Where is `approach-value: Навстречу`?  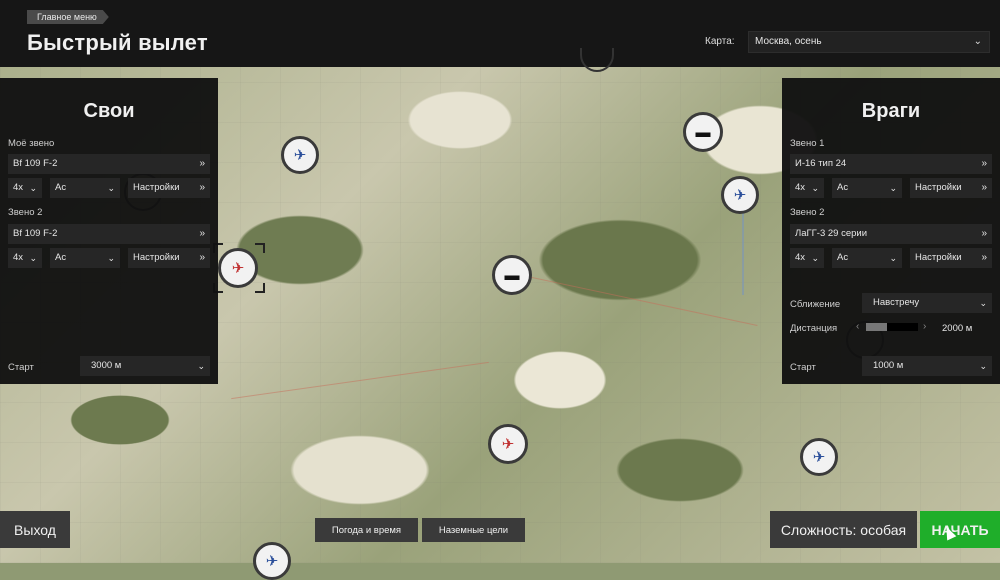 approach-value: Навстречу is located at coordinates (896, 302).